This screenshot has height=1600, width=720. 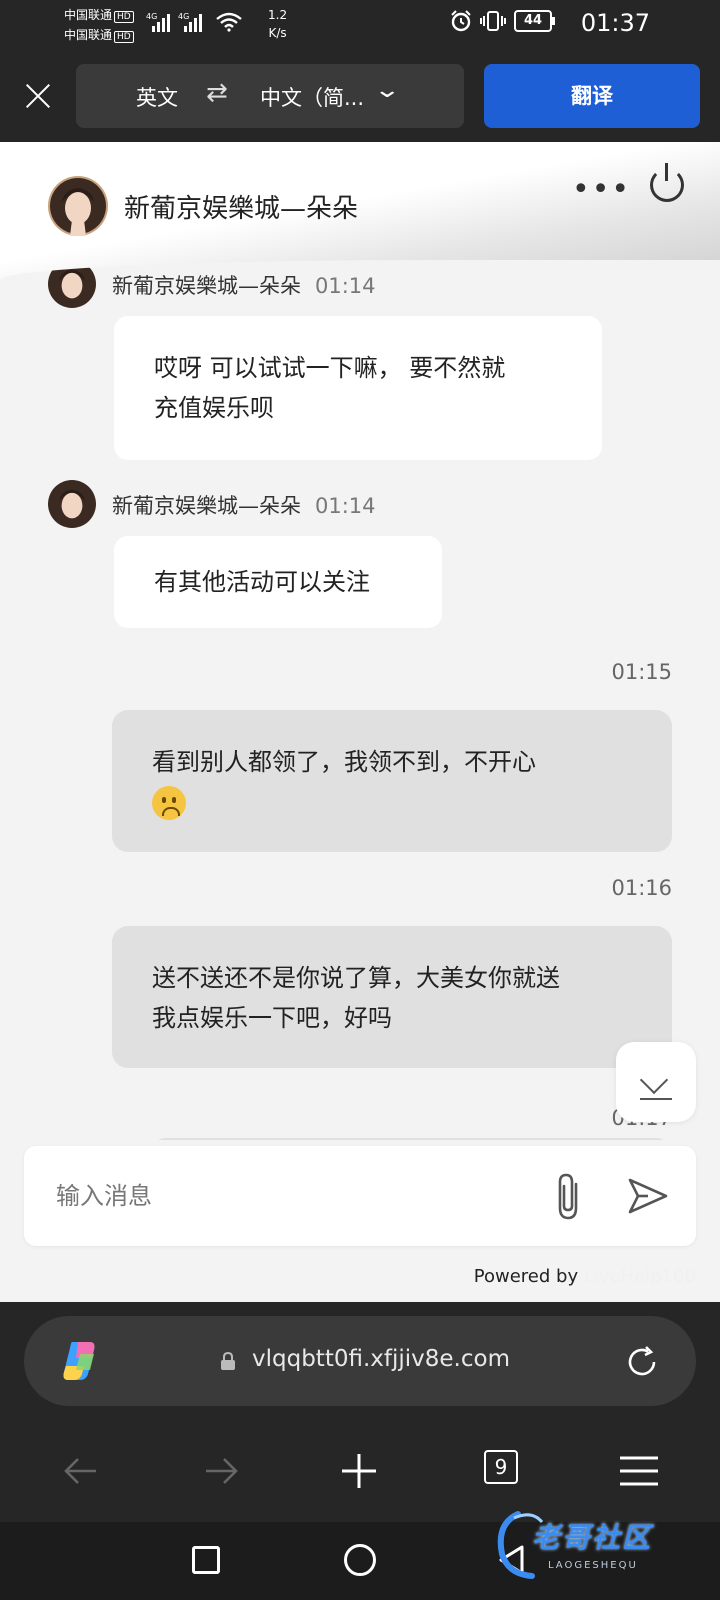 What do you see at coordinates (38, 96) in the screenshot?
I see `close-icon` at bounding box center [38, 96].